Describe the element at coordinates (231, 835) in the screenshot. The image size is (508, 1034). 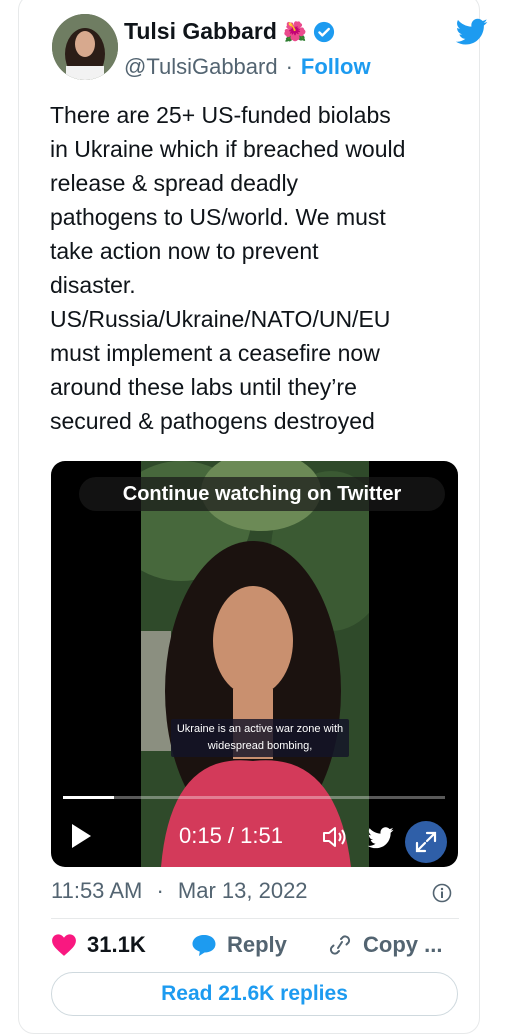
I see `video-time: 0:15 / 1:51` at that location.